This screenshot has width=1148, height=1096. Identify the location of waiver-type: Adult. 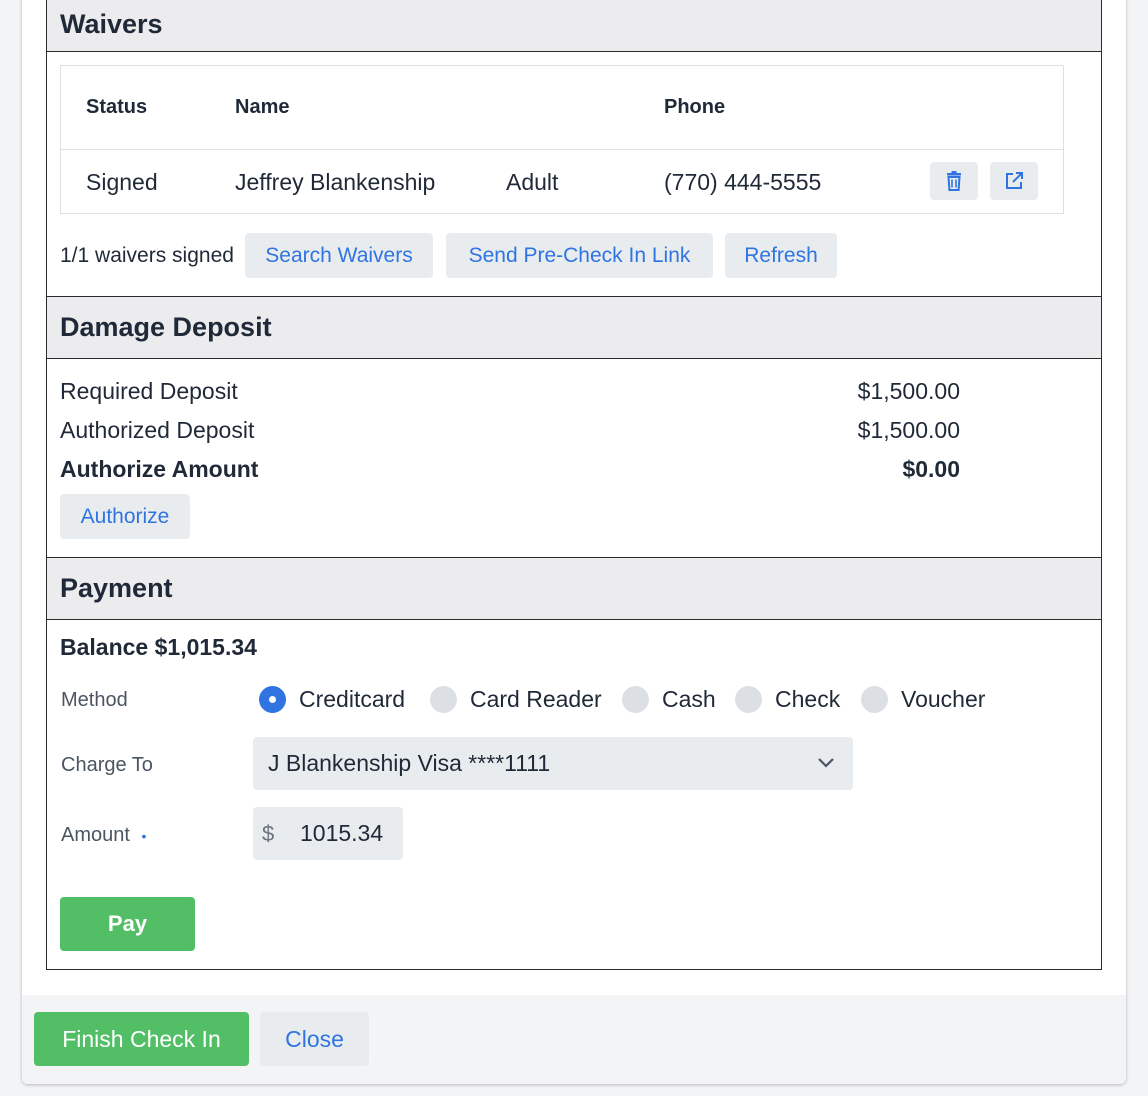
(532, 182).